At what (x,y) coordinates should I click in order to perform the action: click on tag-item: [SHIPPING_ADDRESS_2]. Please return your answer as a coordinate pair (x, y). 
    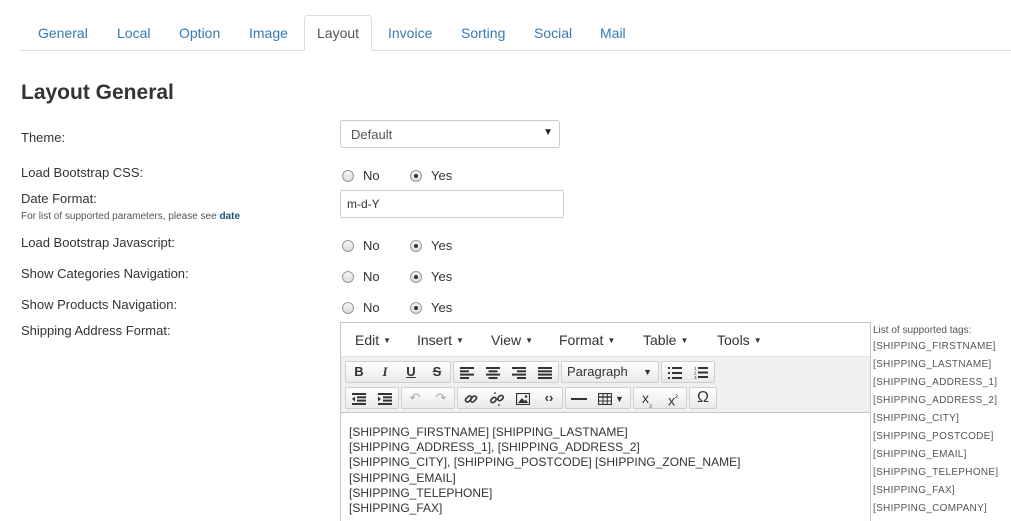
    Looking at the image, I should click on (935, 400).